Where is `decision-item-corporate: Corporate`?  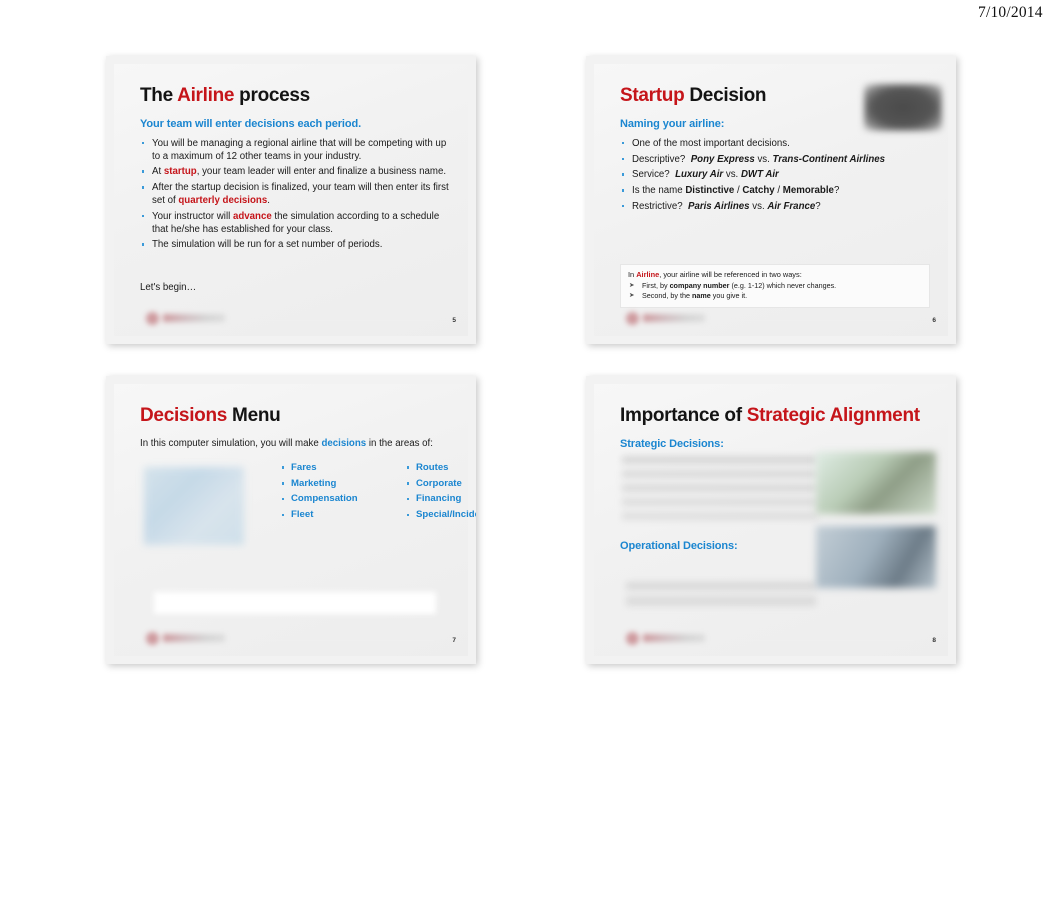 decision-item-corporate: Corporate is located at coordinates (440, 484).